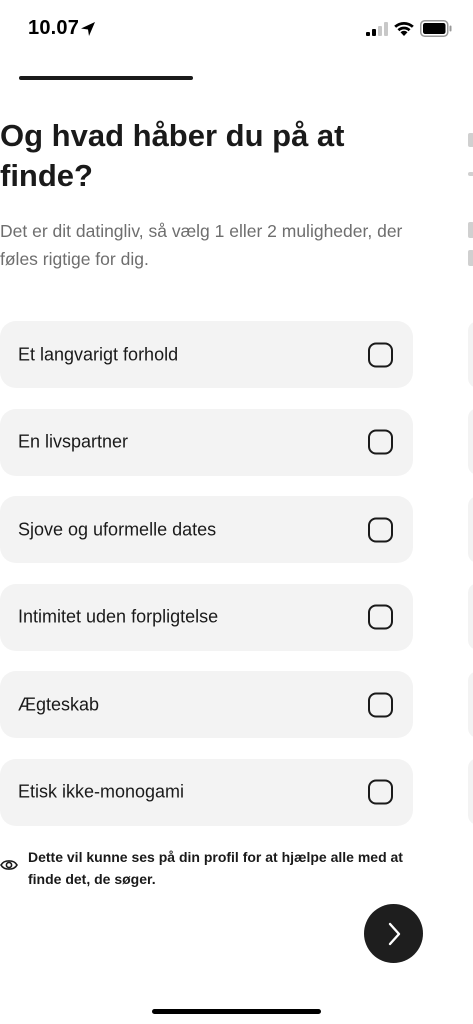 Image resolution: width=473 pixels, height=1024 pixels. What do you see at coordinates (59, 704) in the screenshot?
I see `option-label: Ægteskab` at bounding box center [59, 704].